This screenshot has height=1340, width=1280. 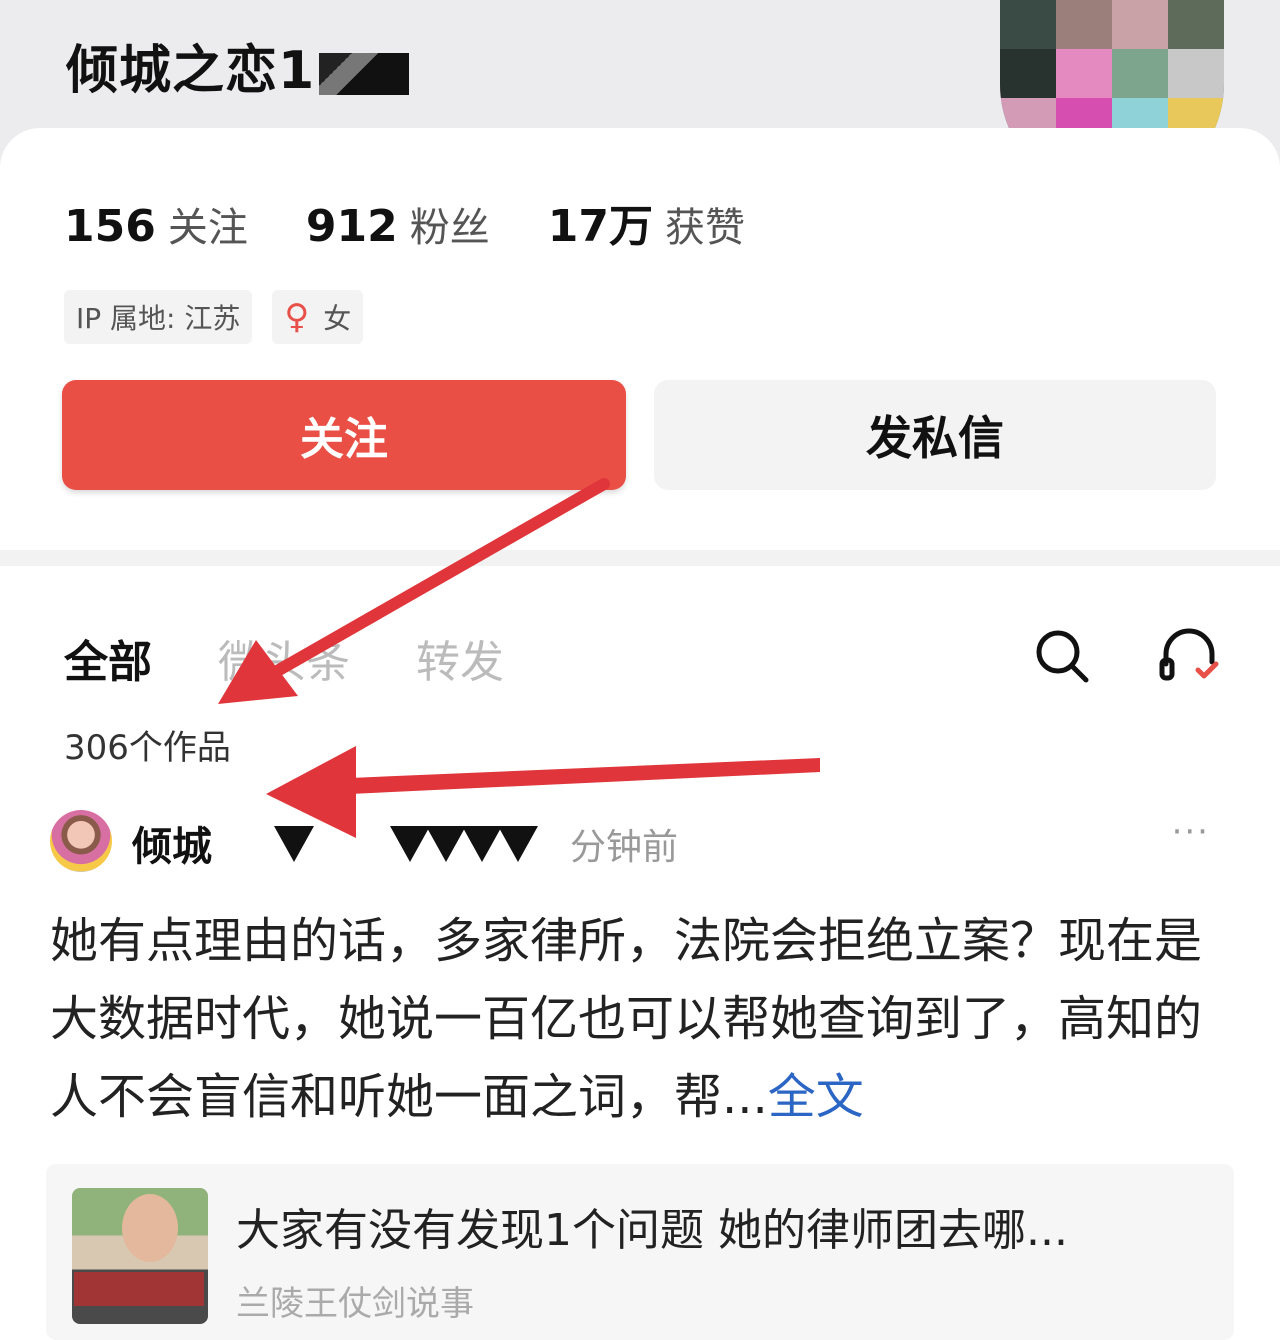 What do you see at coordinates (449, 228) in the screenshot?
I see `stat-label: 粉丝` at bounding box center [449, 228].